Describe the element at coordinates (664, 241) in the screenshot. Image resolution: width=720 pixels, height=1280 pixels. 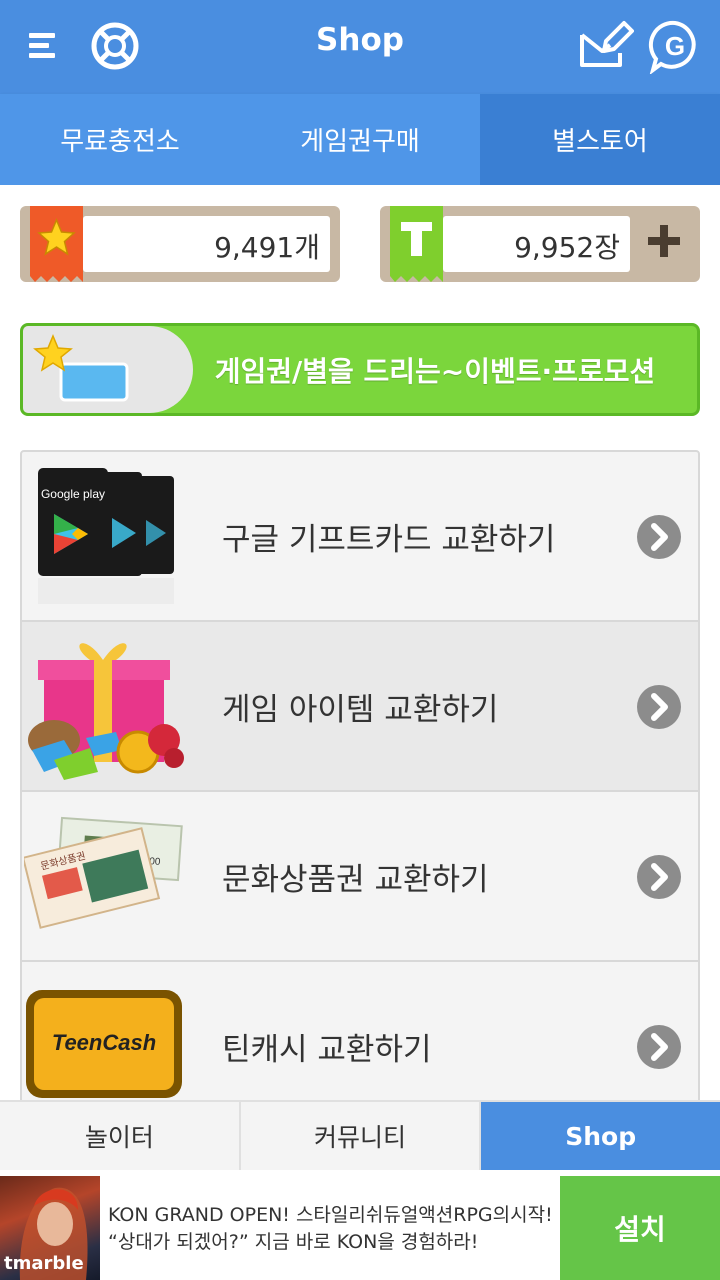
I see `plus-icon` at that location.